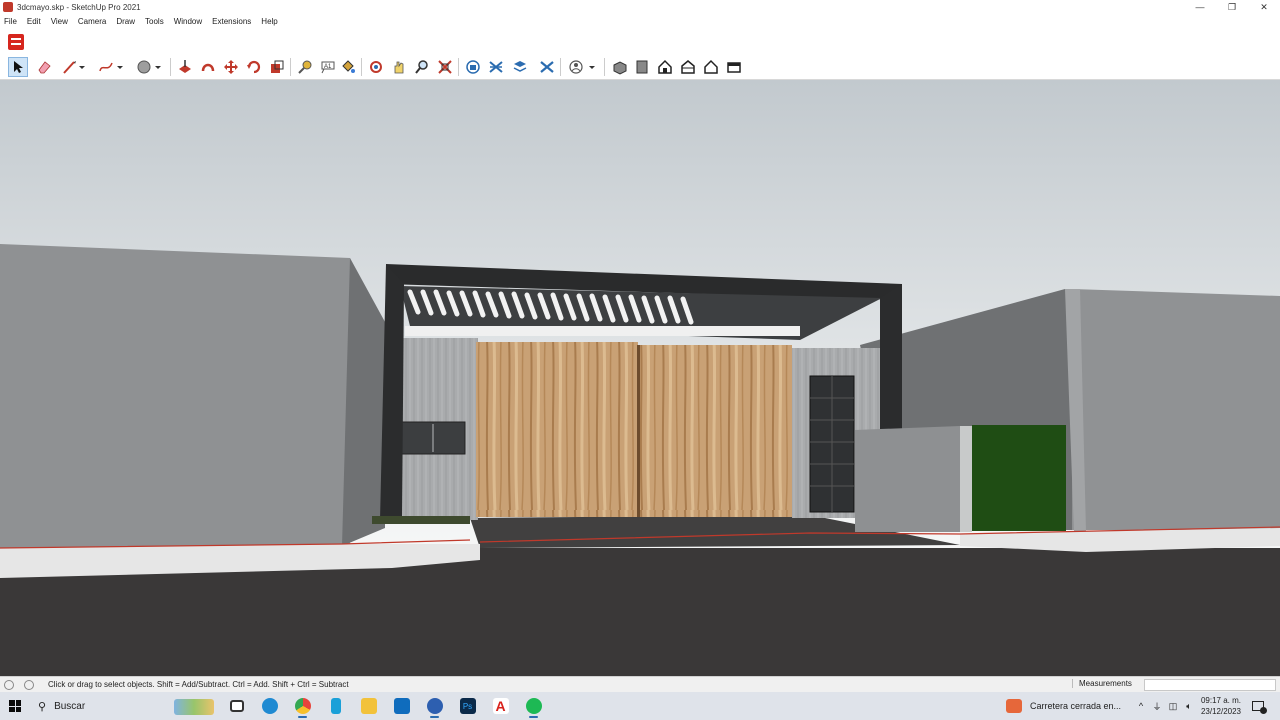 This screenshot has height=720, width=1280. I want to click on back-view-icon, so click(711, 66).